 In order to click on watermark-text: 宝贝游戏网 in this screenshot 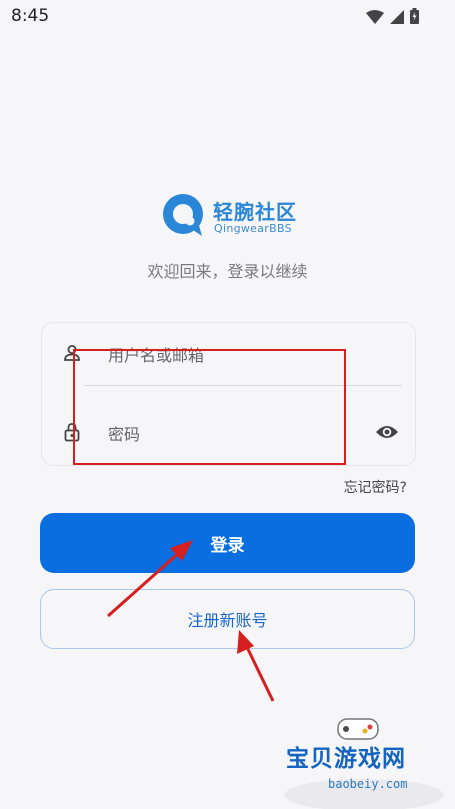, I will do `click(346, 759)`.